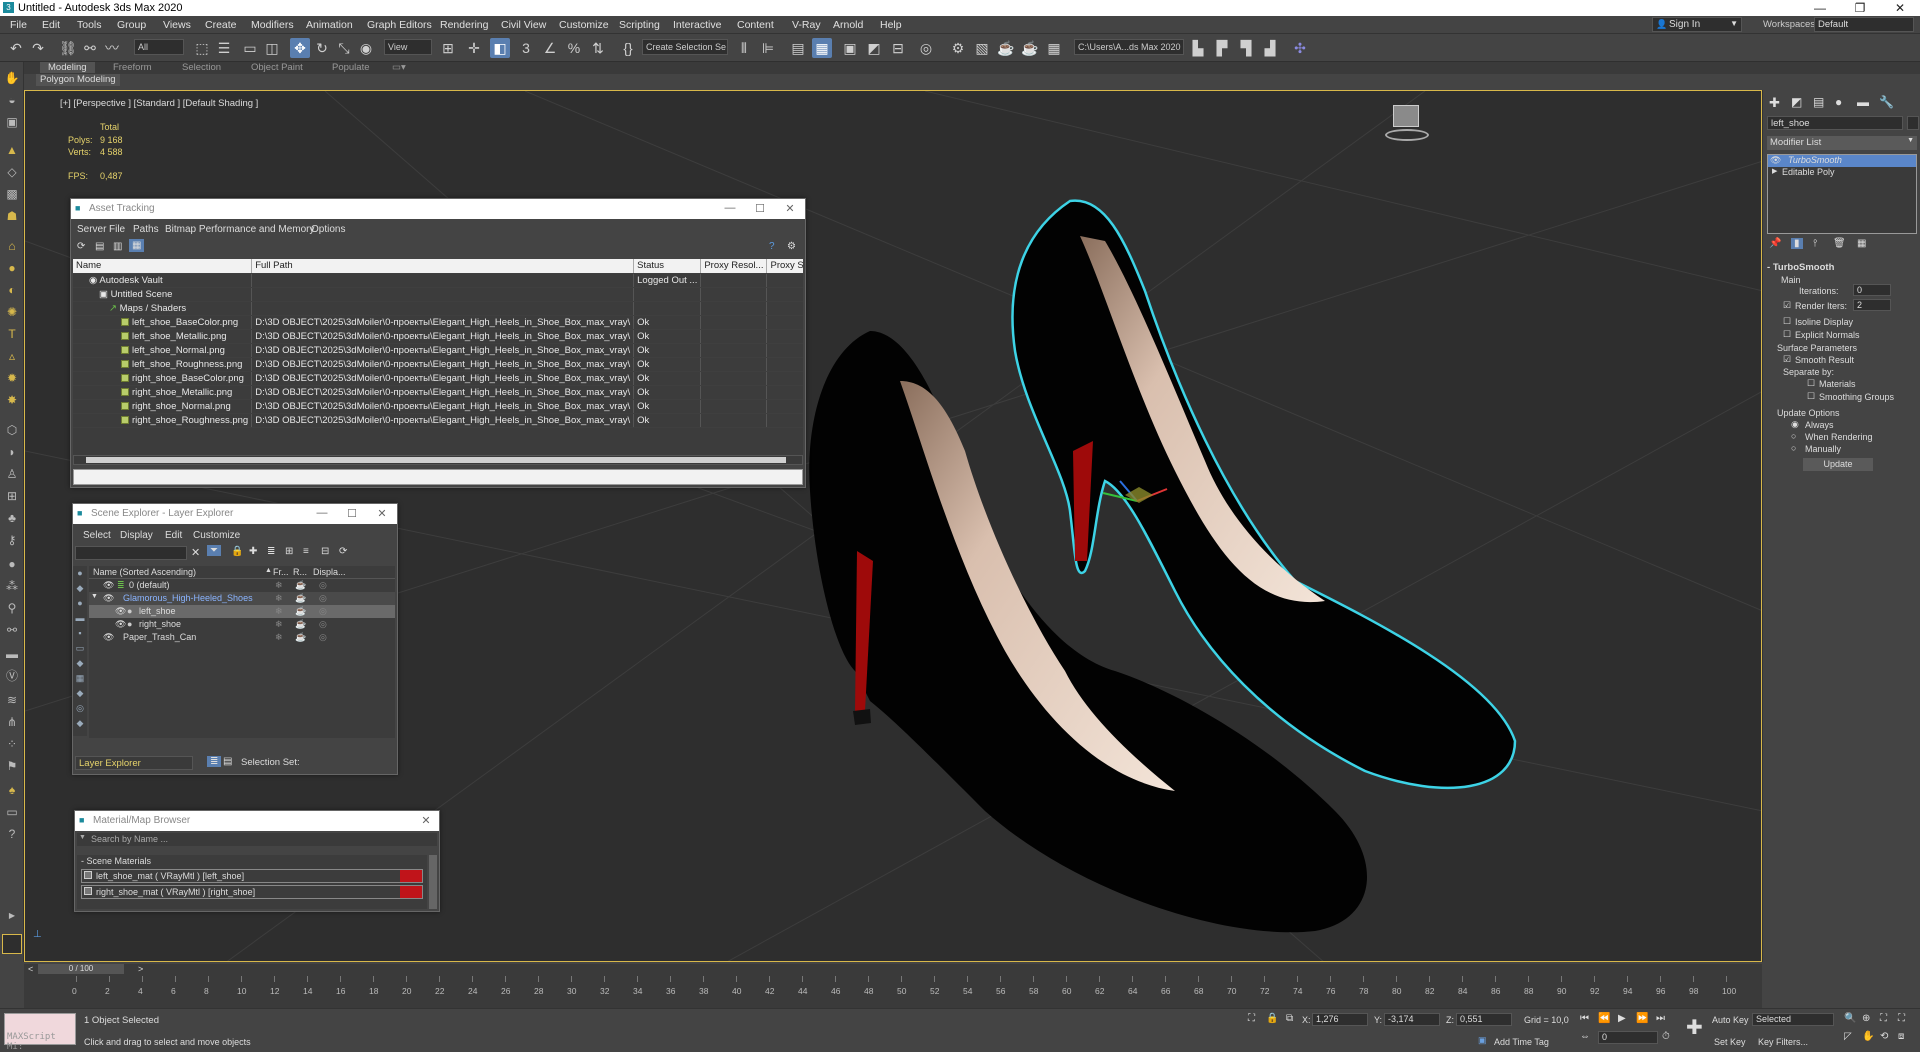 This screenshot has height=1052, width=1920. What do you see at coordinates (242, 611) in the screenshot?
I see `tree-row: 👁 ● left_shoe ❄ ☕ ◎` at bounding box center [242, 611].